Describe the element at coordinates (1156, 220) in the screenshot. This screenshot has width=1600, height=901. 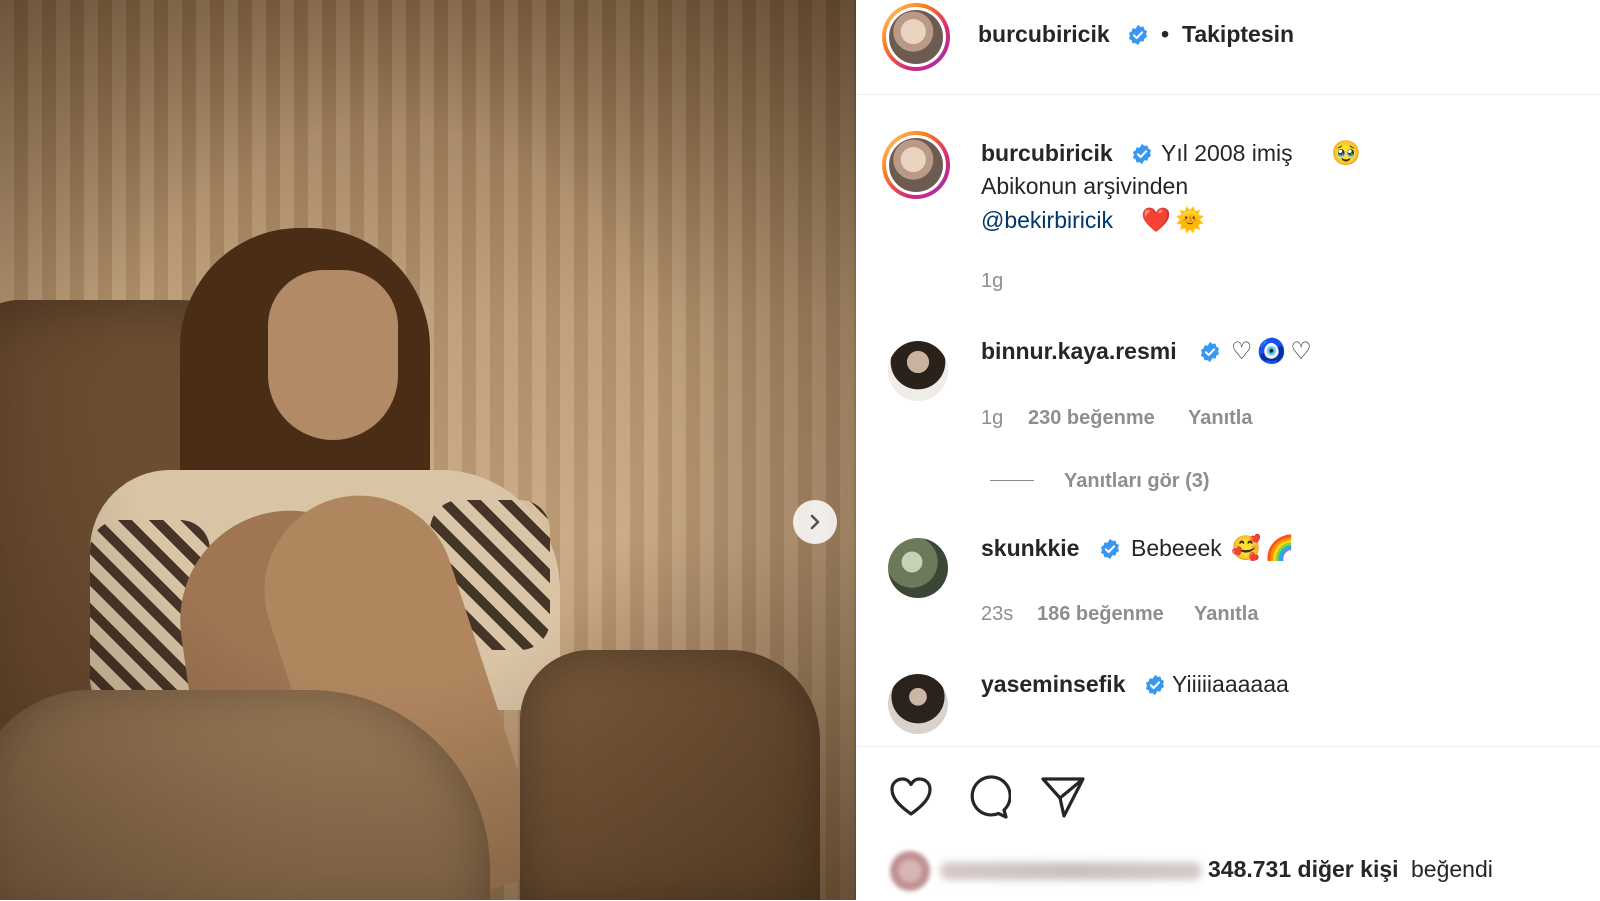
I see `caption-heart-emoji: ❤️` at that location.